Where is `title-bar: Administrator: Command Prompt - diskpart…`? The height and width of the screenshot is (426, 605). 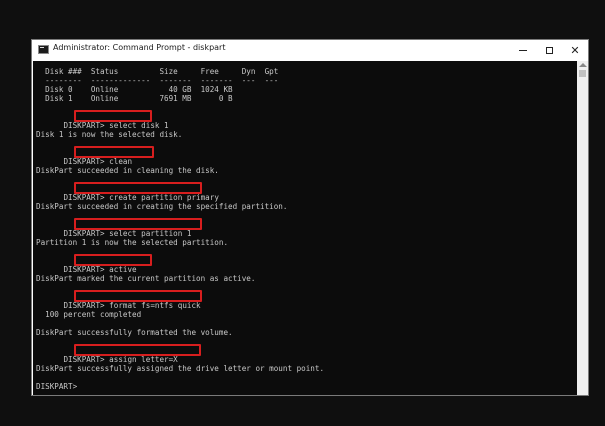 title-bar: Administrator: Command Prompt - diskpart… is located at coordinates (310, 50).